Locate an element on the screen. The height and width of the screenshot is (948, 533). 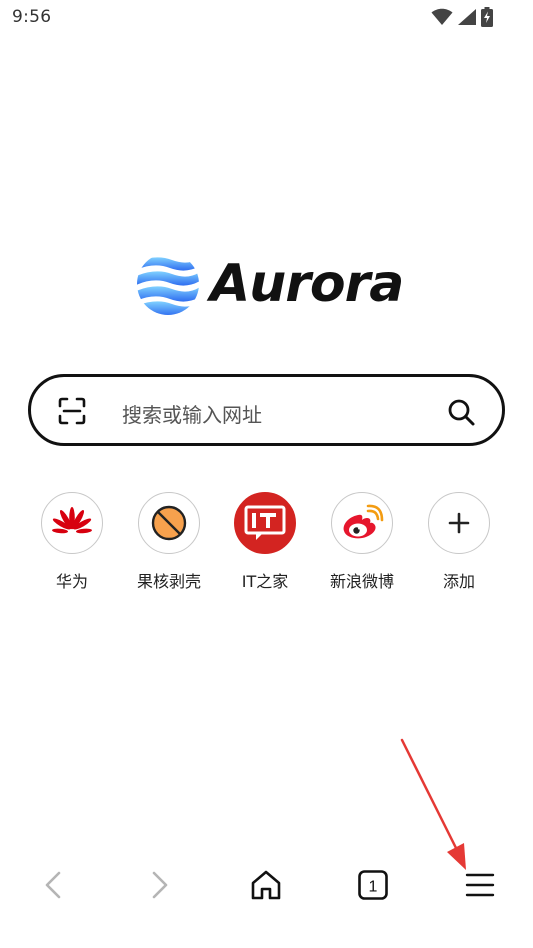
wifi-icon is located at coordinates (442, 16).